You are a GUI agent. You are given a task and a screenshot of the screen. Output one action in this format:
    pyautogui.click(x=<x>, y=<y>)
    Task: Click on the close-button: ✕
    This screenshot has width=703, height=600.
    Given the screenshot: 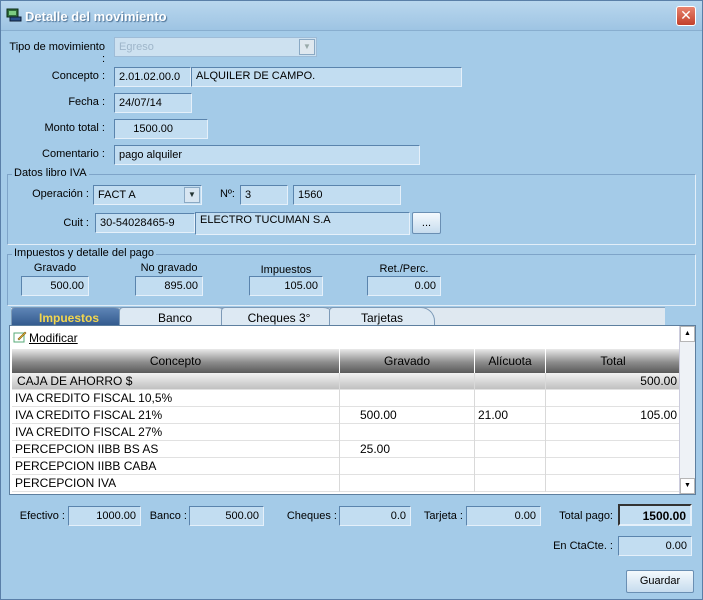 What is the action you would take?
    pyautogui.click(x=686, y=16)
    